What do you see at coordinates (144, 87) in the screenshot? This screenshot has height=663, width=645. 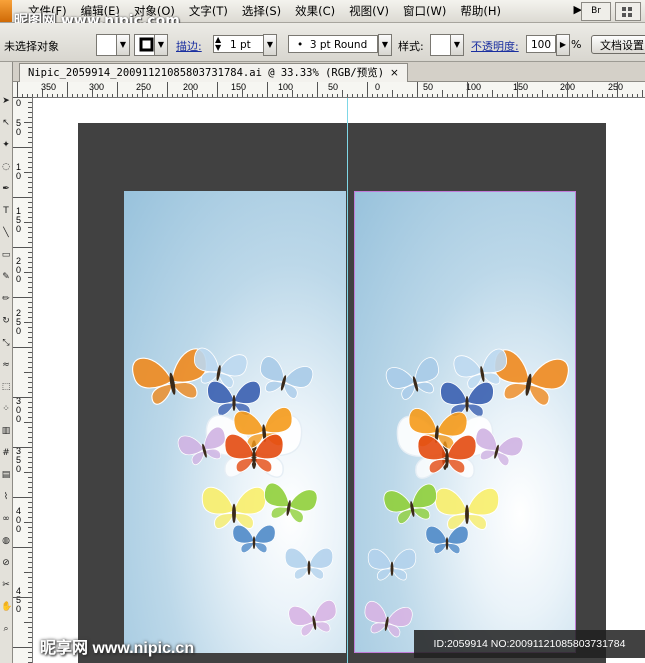 I see `ruler-label: 250` at bounding box center [144, 87].